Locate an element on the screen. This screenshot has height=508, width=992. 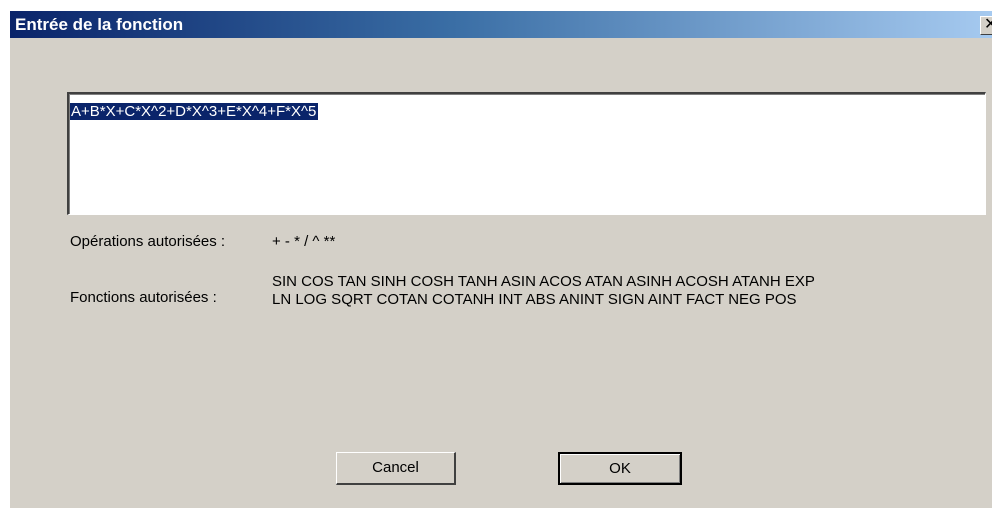
operations-label: Opérations autorisées : is located at coordinates (148, 241).